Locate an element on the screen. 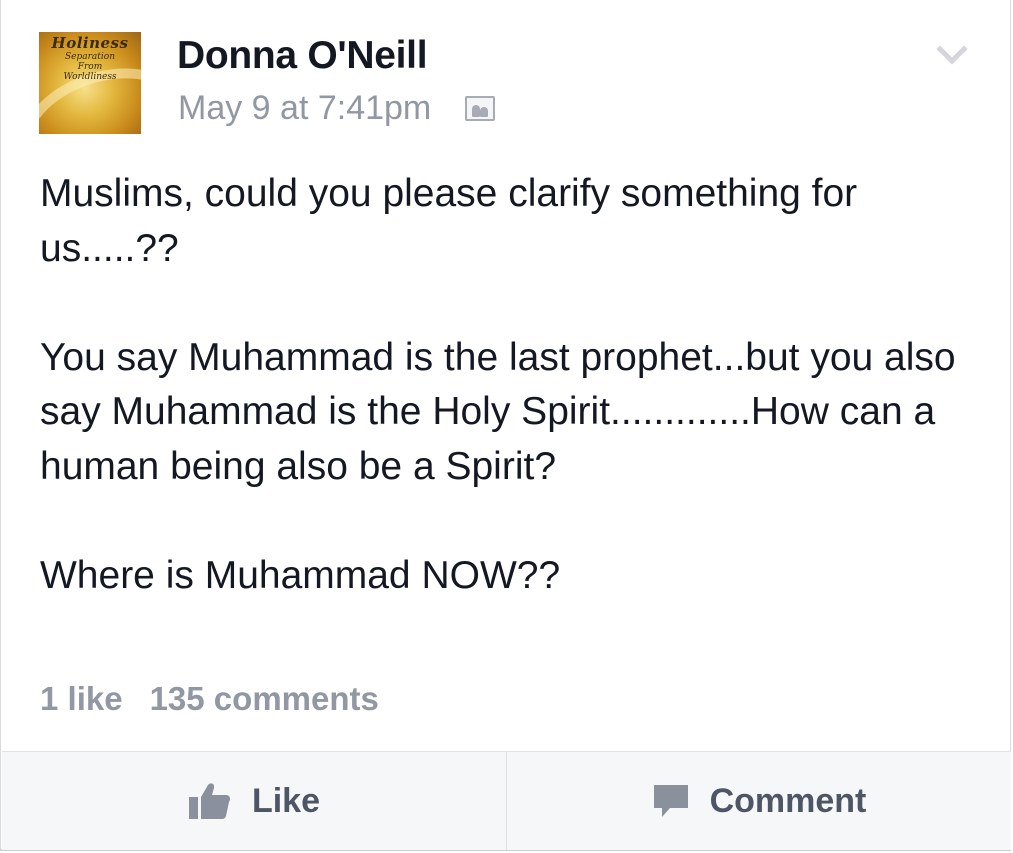 This screenshot has width=1013, height=853. avatar: Holiness Separation From Worldliness is located at coordinates (90, 83).